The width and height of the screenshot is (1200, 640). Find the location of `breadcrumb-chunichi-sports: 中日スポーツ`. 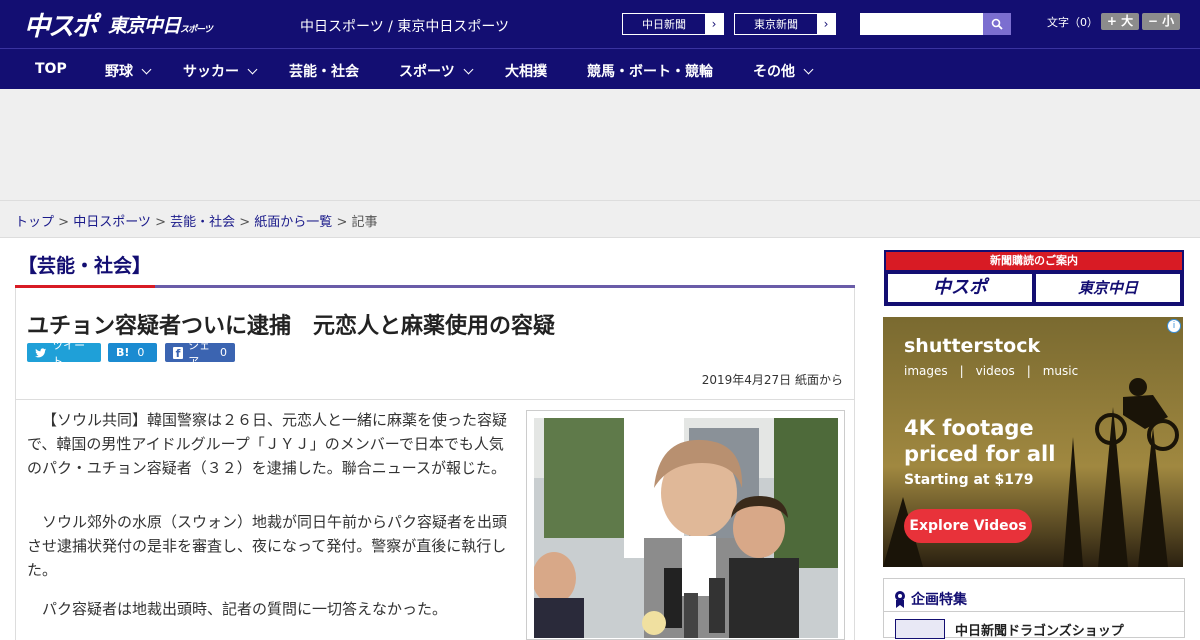

breadcrumb-chunichi-sports: 中日スポーツ is located at coordinates (112, 222).